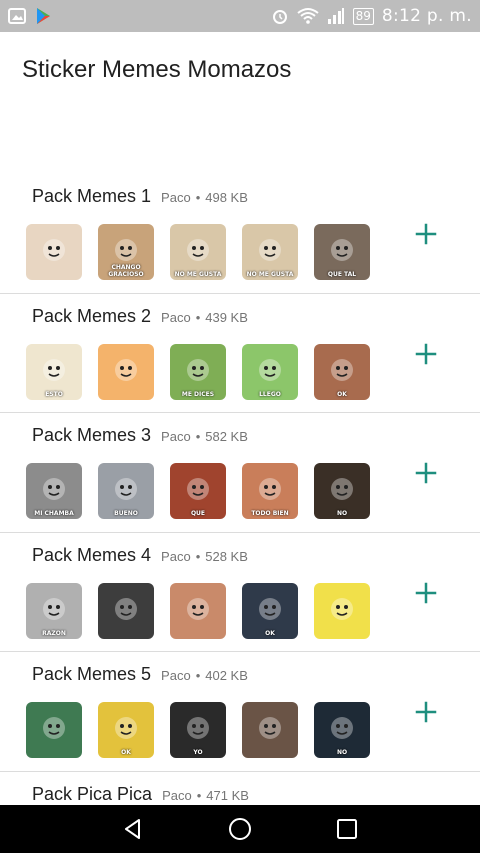  Describe the element at coordinates (54, 394) in the screenshot. I see `sticker-caption: ESTO` at that location.